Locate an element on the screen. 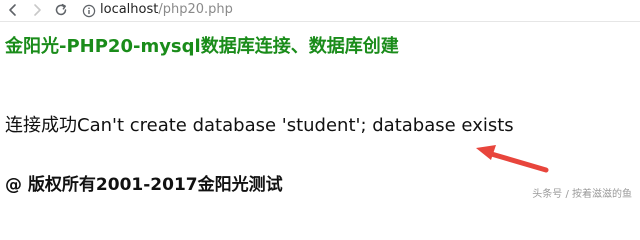 This screenshot has width=640, height=240. info-circle-icon is located at coordinates (89, 10).